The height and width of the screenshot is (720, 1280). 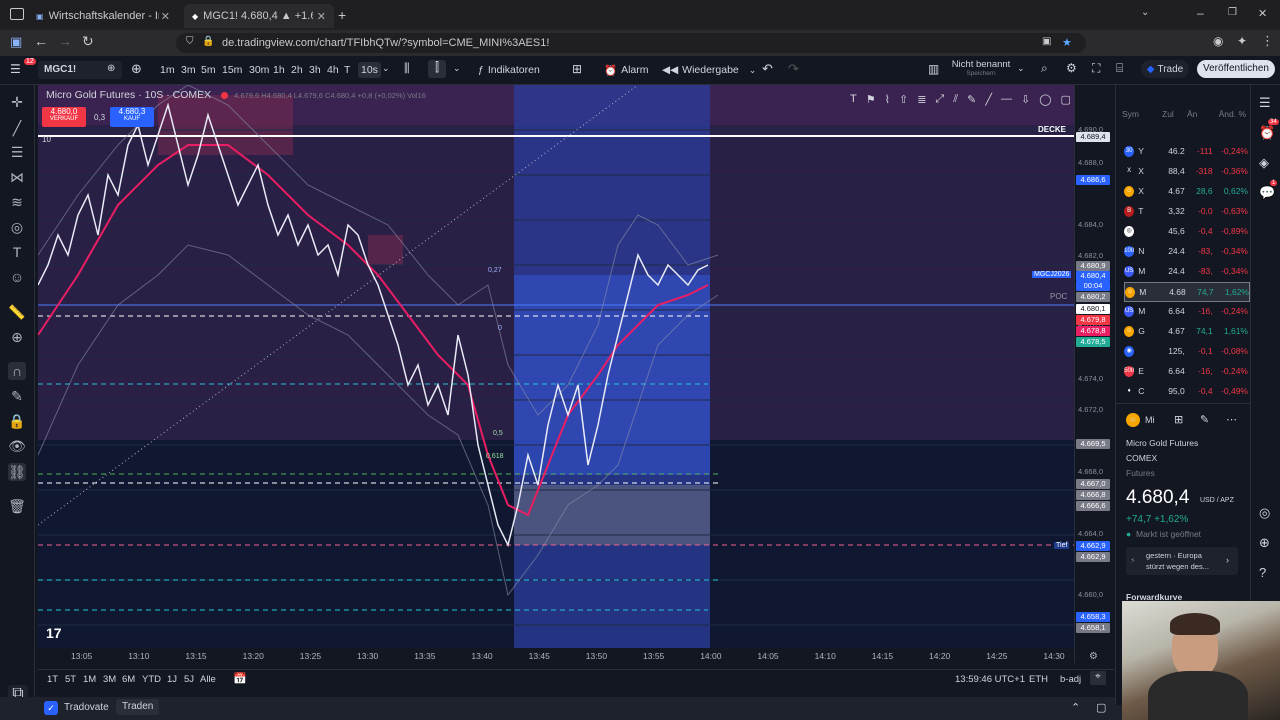 I want to click on workspace-icon: ▣, so click(x=16, y=42).